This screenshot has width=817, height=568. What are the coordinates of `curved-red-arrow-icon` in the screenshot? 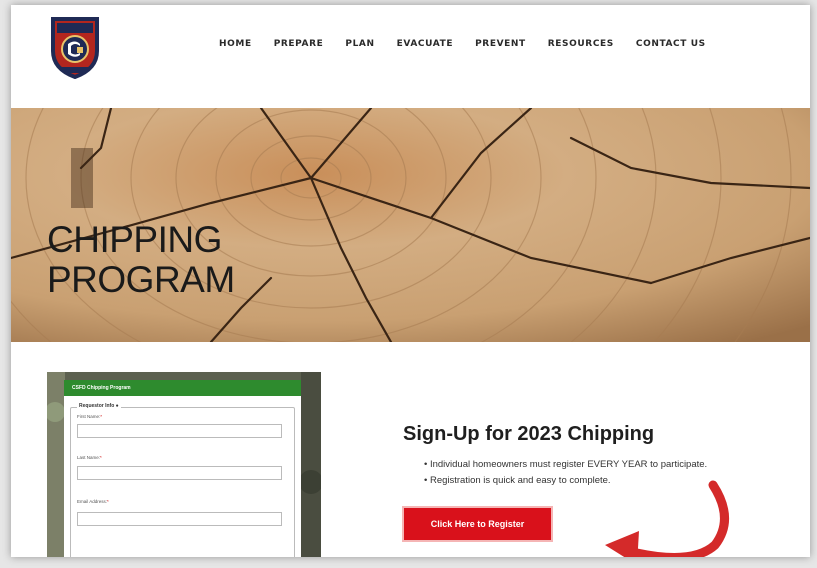 It's located at (667, 518).